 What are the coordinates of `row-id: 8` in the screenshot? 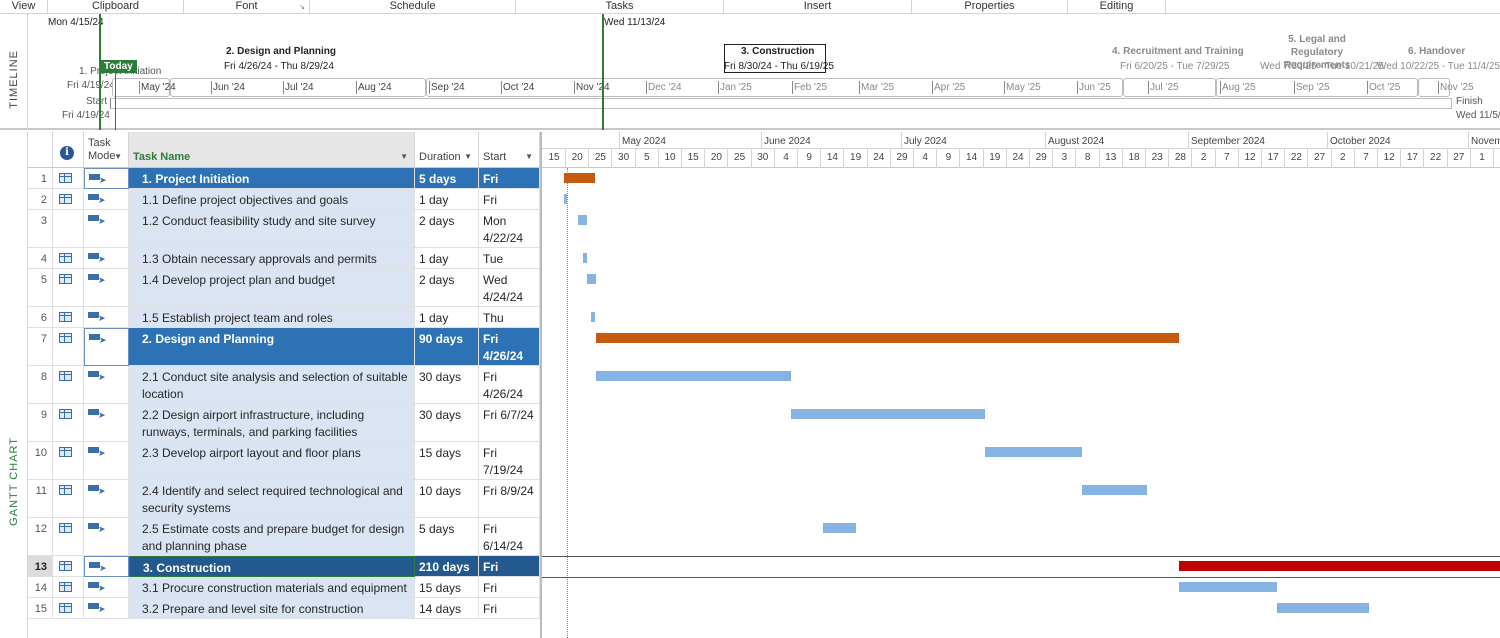 It's located at (40, 385).